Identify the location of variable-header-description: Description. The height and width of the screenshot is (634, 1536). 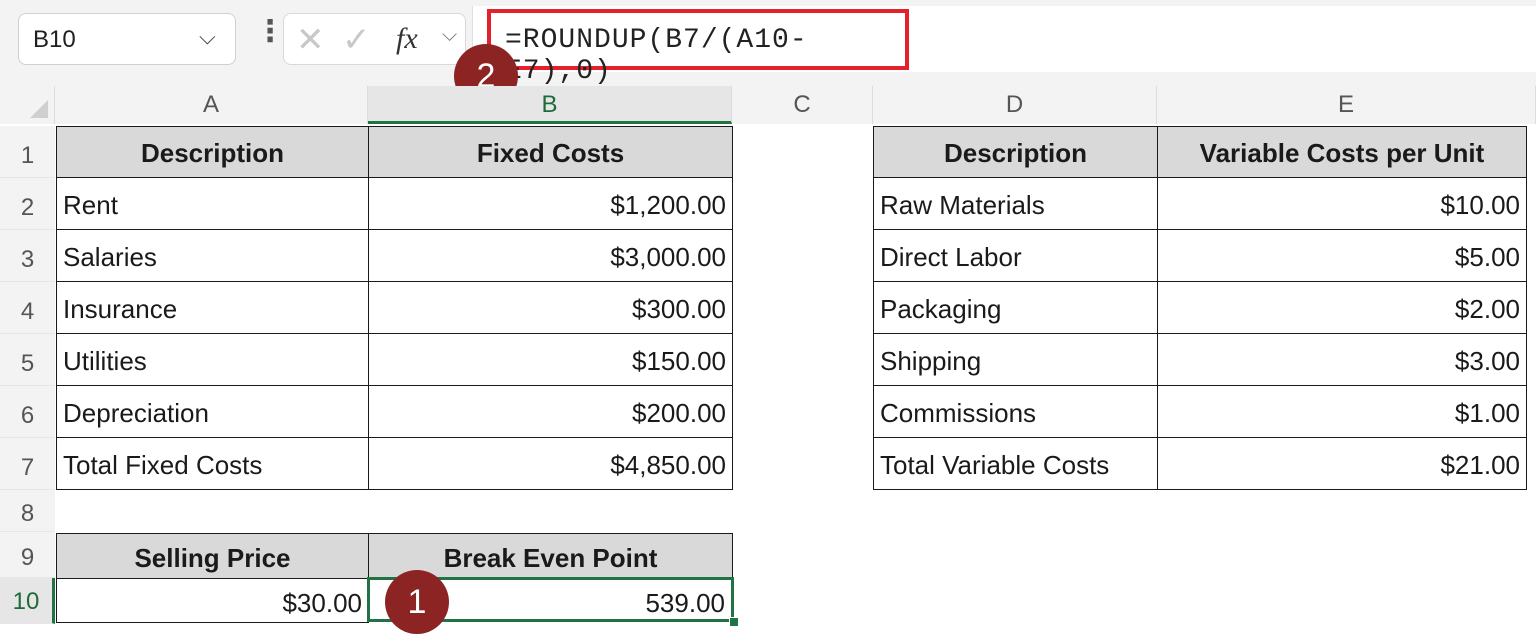
(1015, 152).